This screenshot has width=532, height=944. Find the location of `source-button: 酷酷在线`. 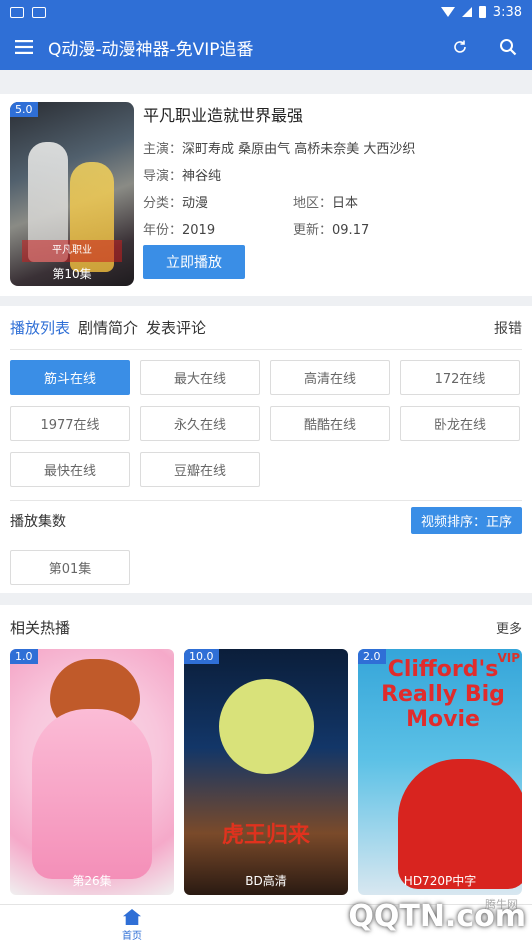

source-button: 酷酷在线 is located at coordinates (330, 423).